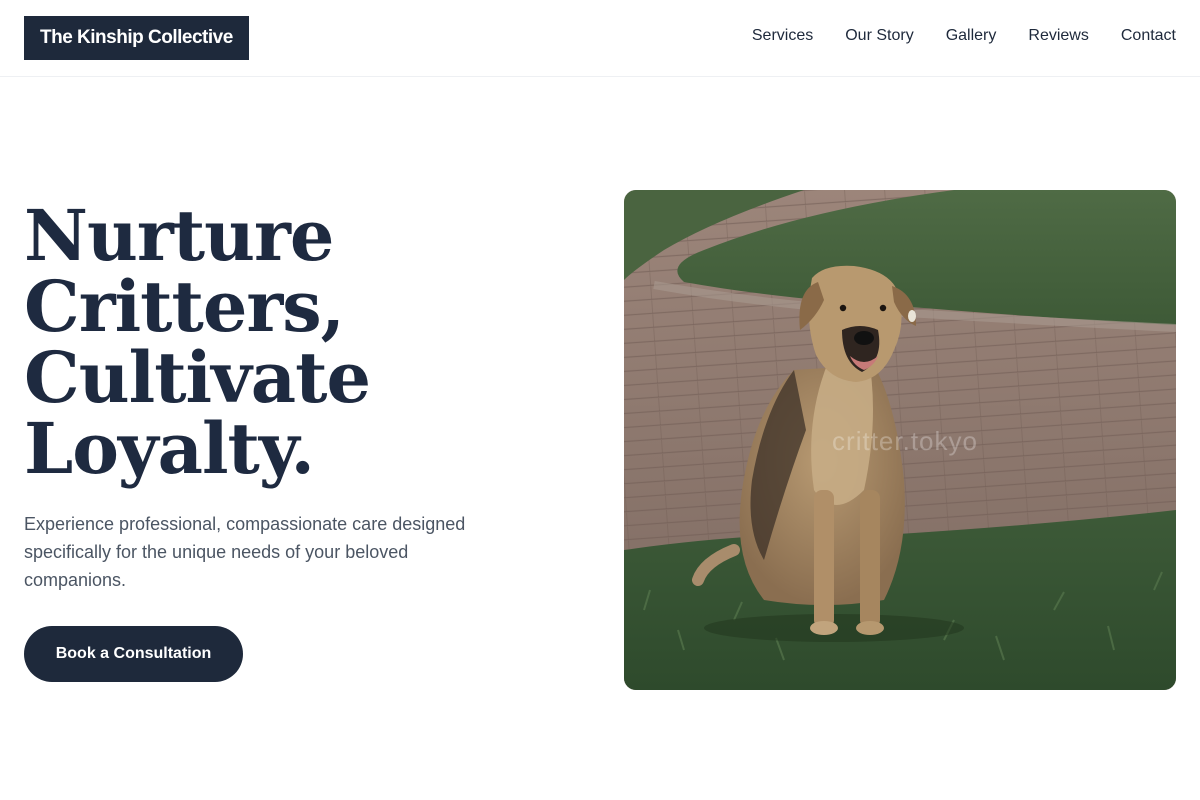 This screenshot has width=1200, height=800. Describe the element at coordinates (179, 235) in the screenshot. I see `hero-title-line: Nurture` at that location.